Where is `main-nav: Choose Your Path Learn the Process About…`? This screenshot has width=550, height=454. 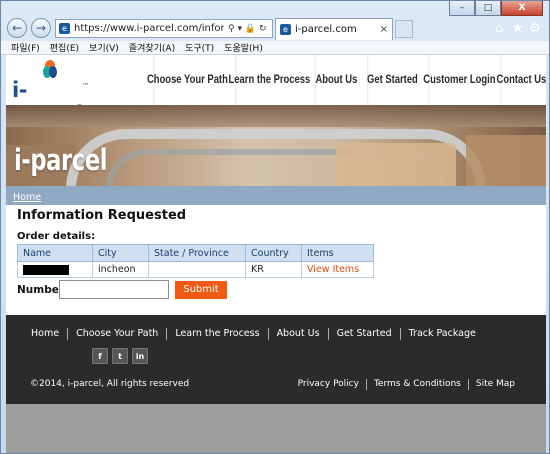
main-nav: Choose Your Path Learn the Process About… is located at coordinates (346, 80).